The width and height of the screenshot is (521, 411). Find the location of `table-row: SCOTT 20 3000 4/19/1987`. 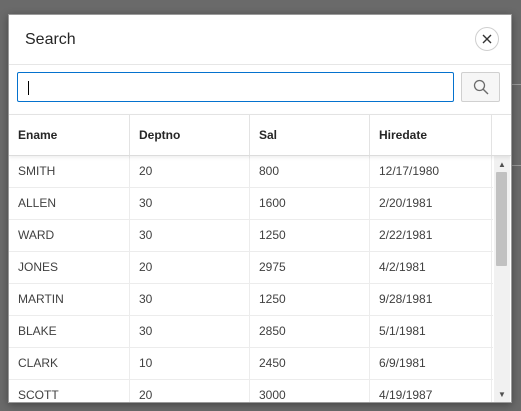

table-row: SCOTT 20 3000 4/19/1987 is located at coordinates (251, 391).